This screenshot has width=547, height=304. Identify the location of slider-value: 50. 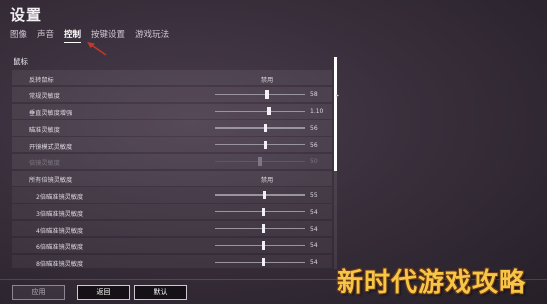
(314, 162).